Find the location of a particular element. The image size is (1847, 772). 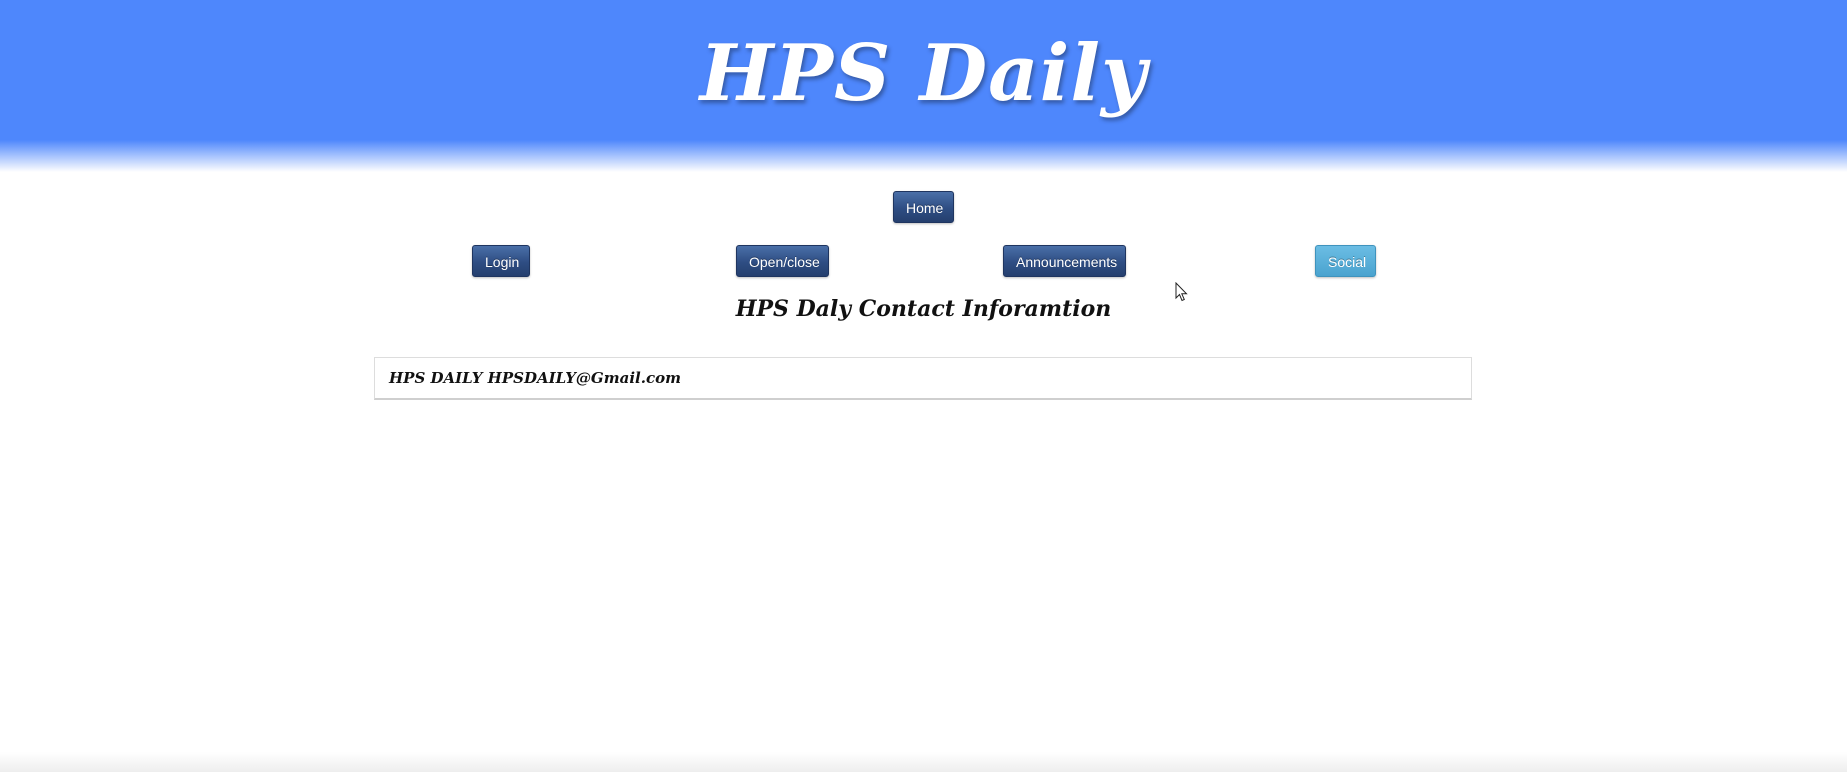

nav-login-button: Login is located at coordinates (501, 261).